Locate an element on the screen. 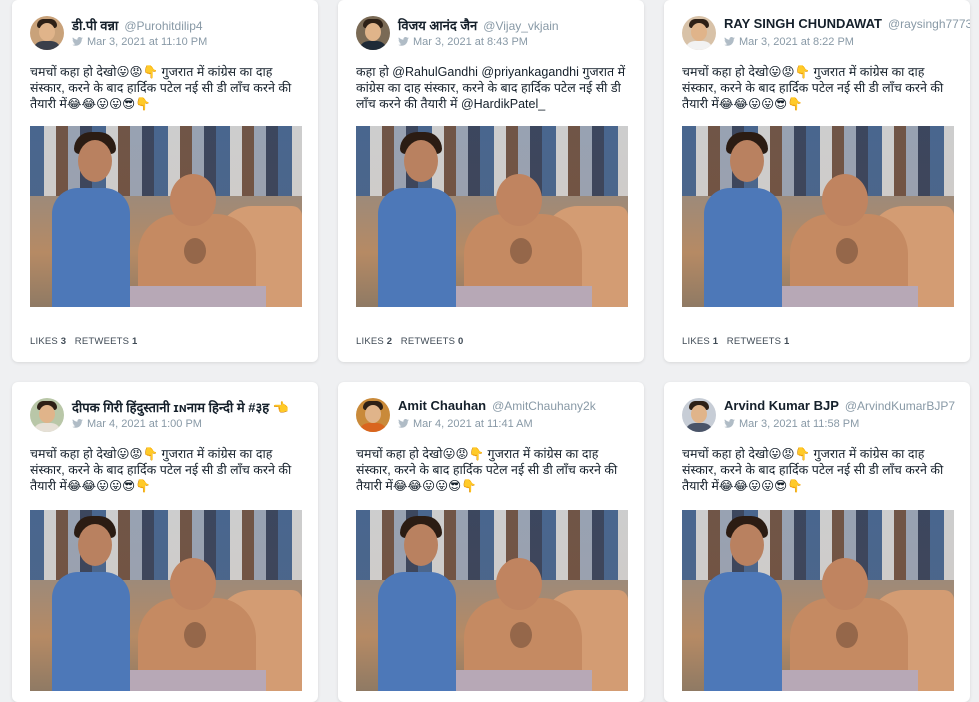  author-line: विजय आनंद जैन @Vijay_vkjain is located at coordinates (478, 25).